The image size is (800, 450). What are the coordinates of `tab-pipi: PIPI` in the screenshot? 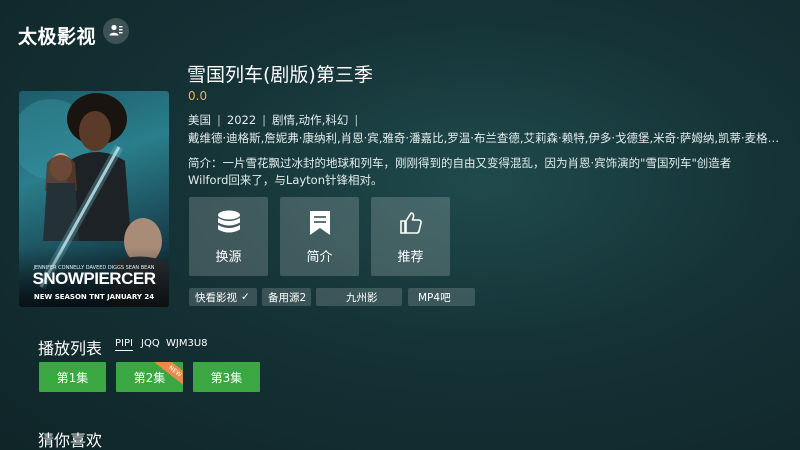 It's located at (124, 344).